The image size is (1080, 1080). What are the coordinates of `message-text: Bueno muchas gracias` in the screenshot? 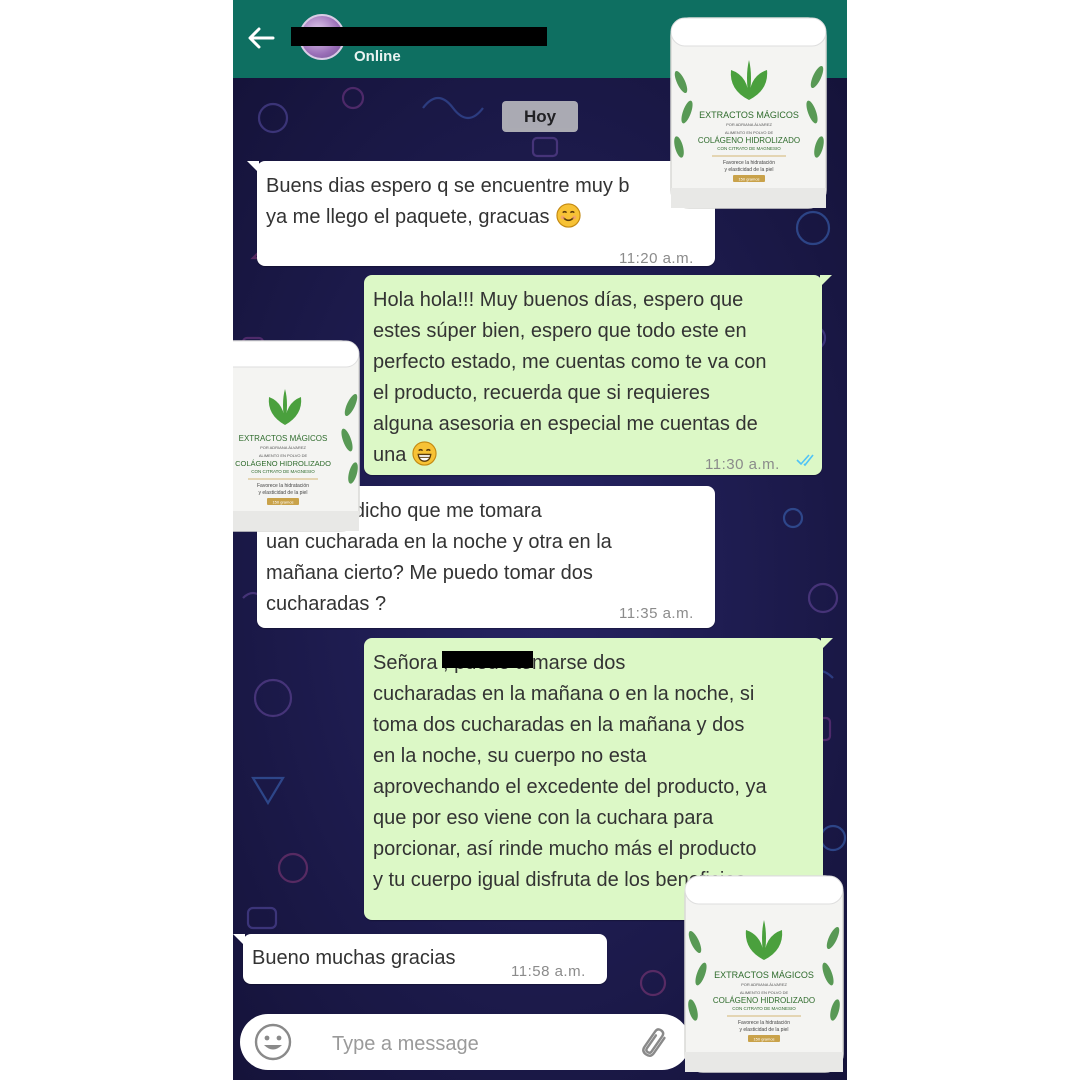 It's located at (354, 958).